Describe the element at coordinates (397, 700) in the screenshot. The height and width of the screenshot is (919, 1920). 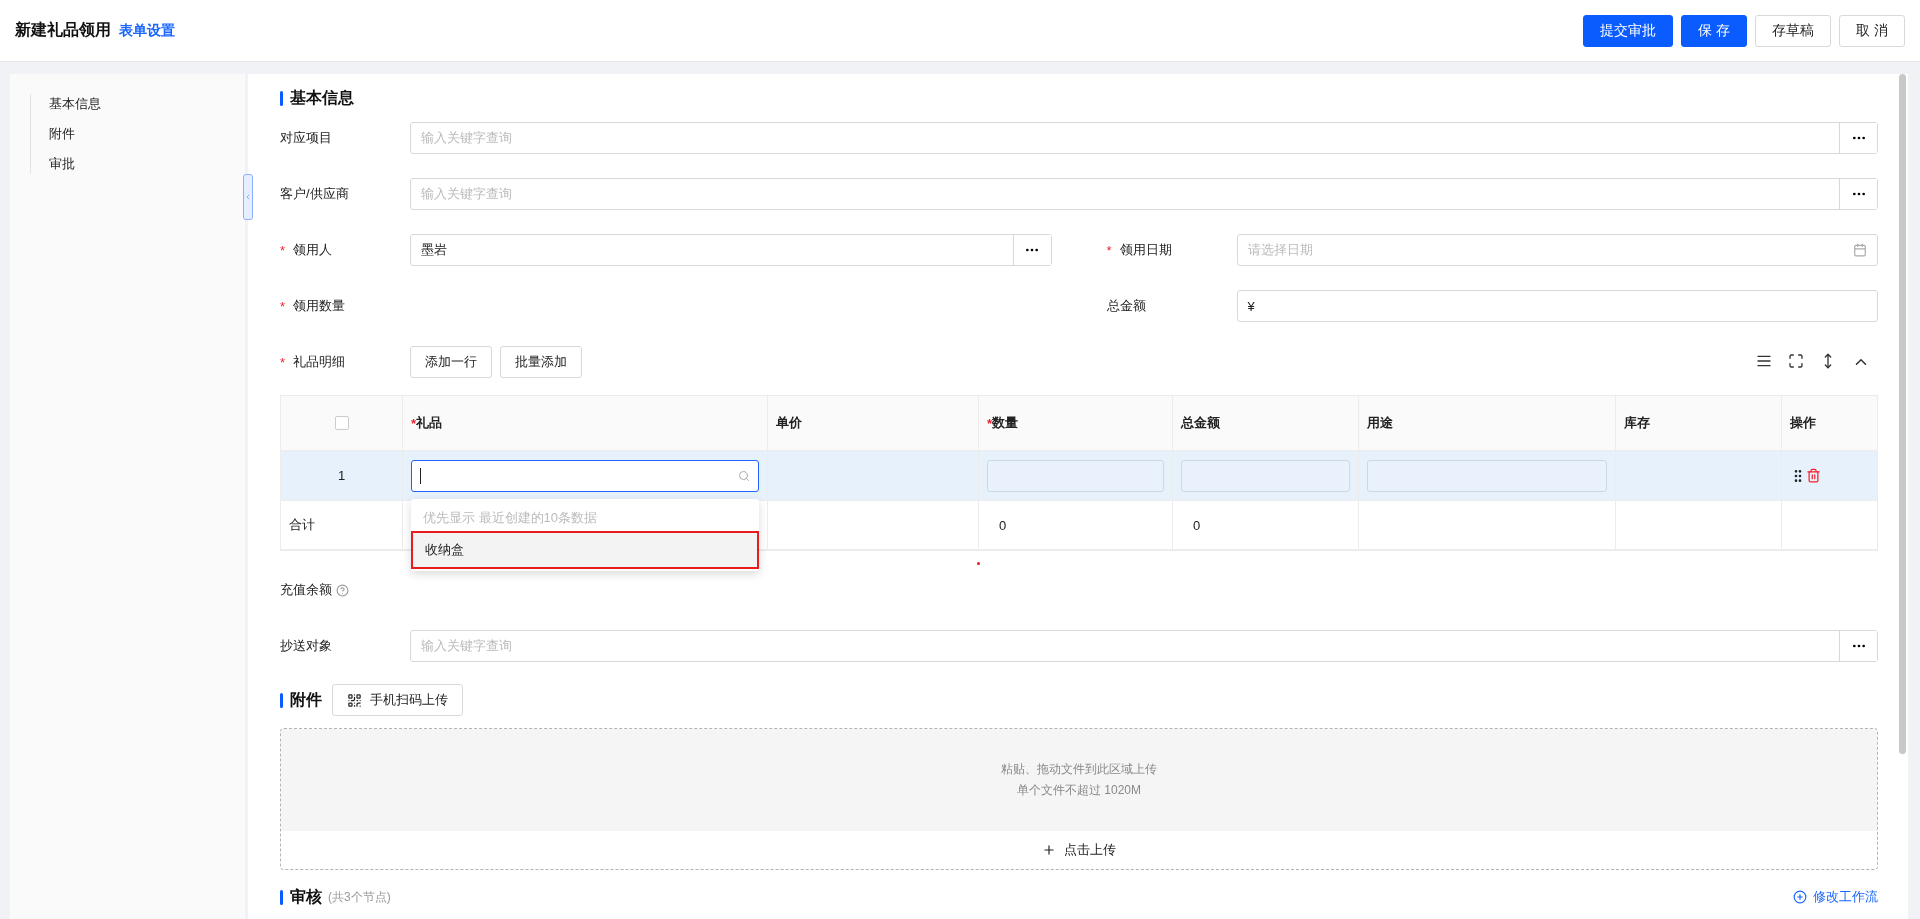
I see `scan-upload-button: 手机扫码上传` at that location.